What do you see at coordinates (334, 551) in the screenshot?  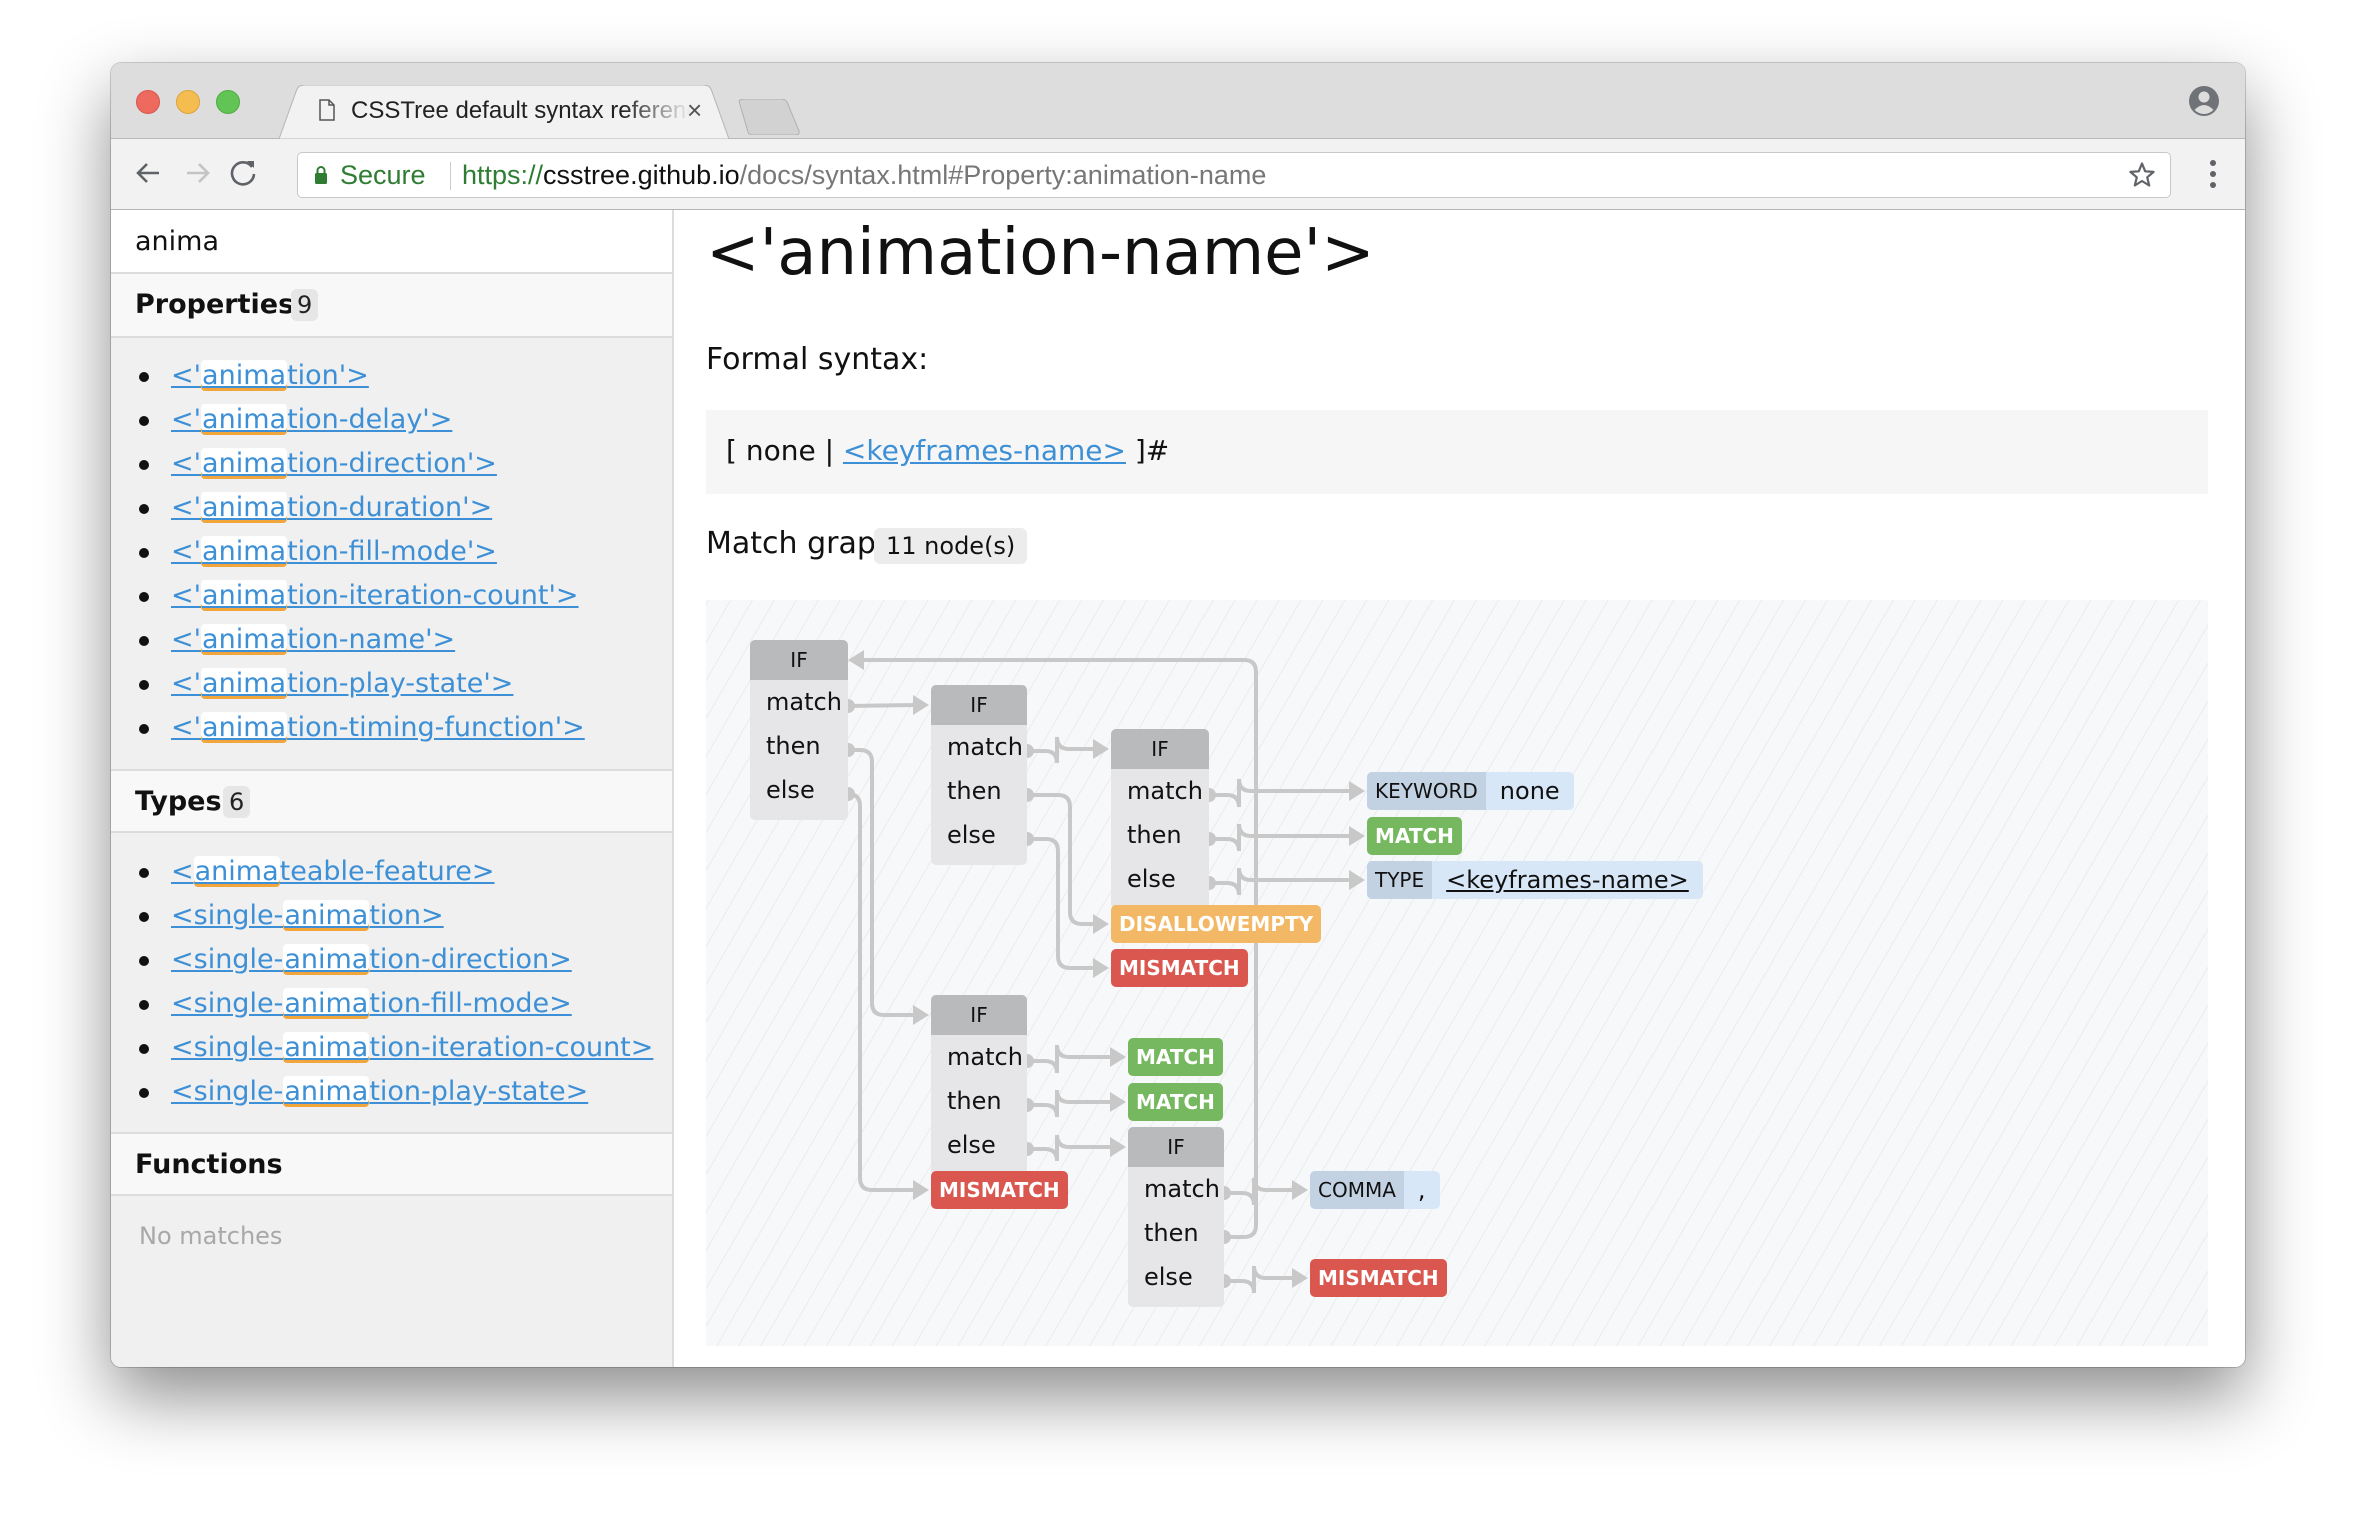 I see `sidebar-link: <'animation-fill-mode'>` at bounding box center [334, 551].